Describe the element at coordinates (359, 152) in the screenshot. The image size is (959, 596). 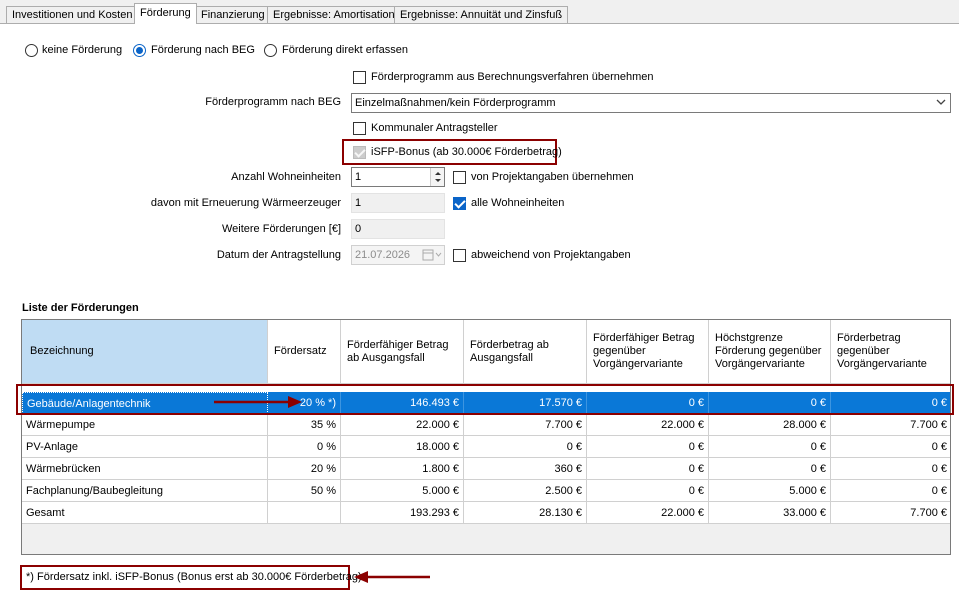
I see `isfp-checkbox` at that location.